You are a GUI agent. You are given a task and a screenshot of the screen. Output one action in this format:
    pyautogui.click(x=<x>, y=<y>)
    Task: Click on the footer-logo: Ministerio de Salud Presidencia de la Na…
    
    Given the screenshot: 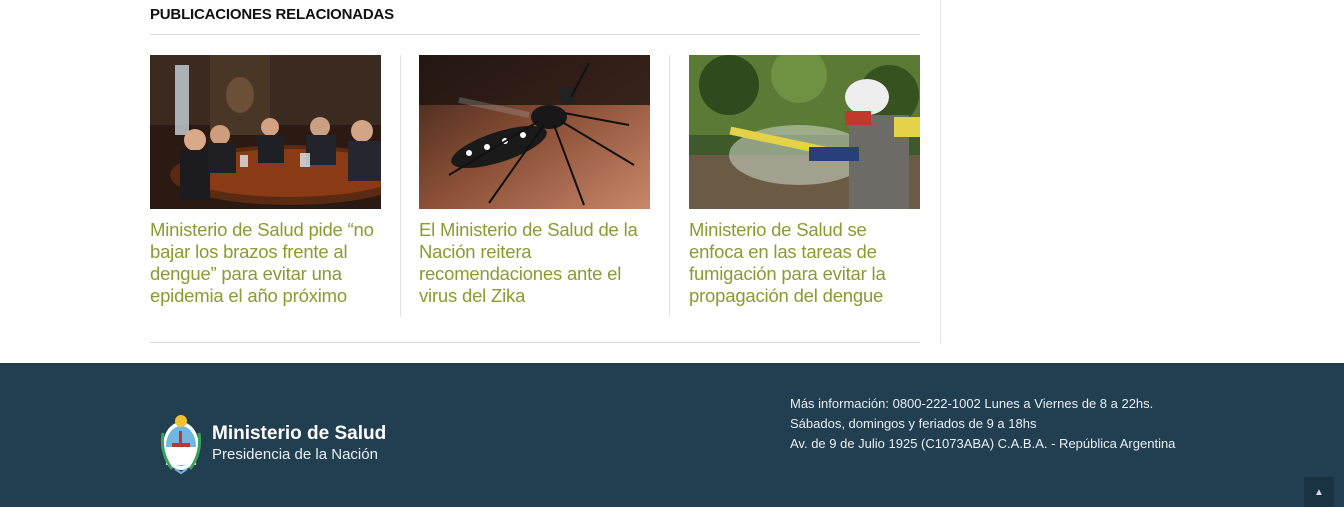 What is the action you would take?
    pyautogui.click(x=273, y=444)
    